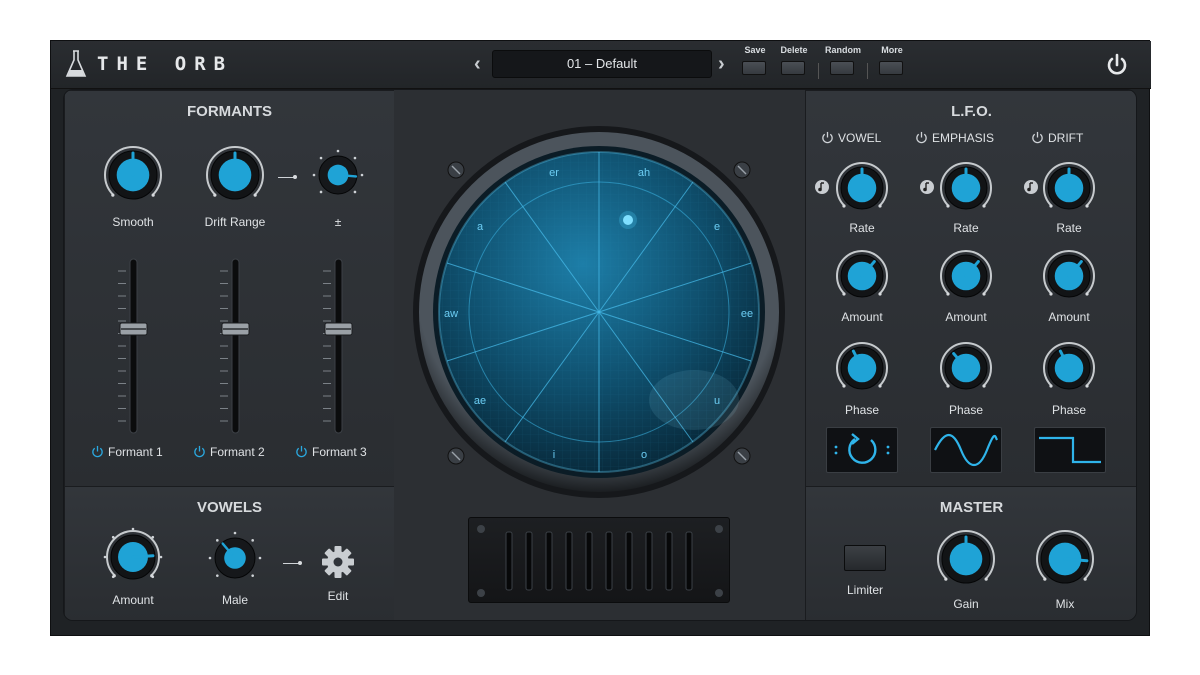 This screenshot has height=675, width=1200. I want to click on lfo-emphasis-phase-knob, so click(966, 368).